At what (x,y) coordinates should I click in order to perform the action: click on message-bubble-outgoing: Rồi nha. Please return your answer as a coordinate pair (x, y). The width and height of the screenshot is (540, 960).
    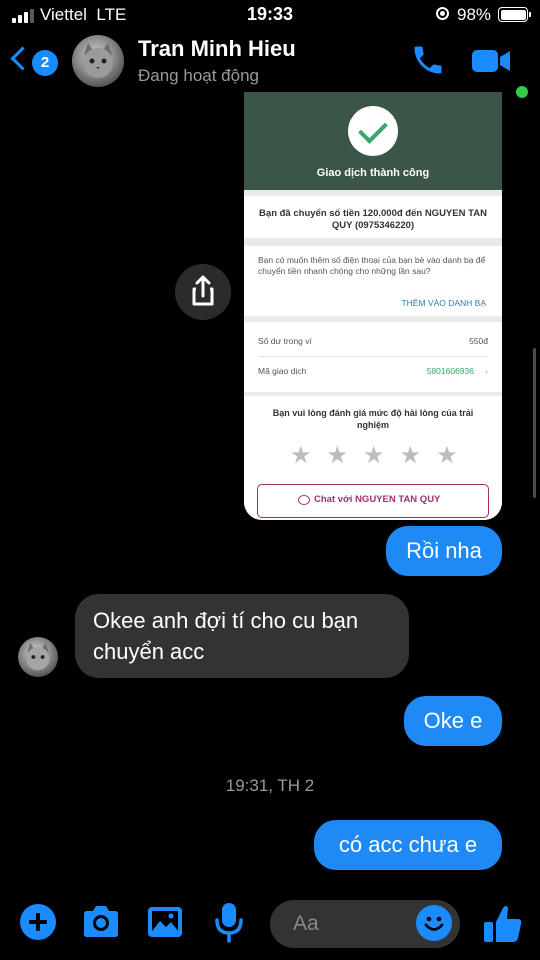
    Looking at the image, I should click on (444, 551).